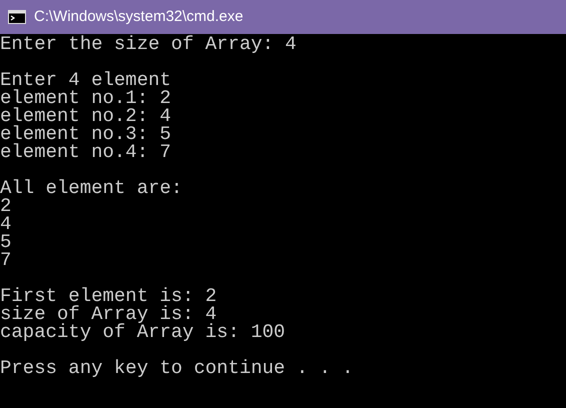  What do you see at coordinates (108, 296) in the screenshot?
I see `console-line: First element is: 2` at bounding box center [108, 296].